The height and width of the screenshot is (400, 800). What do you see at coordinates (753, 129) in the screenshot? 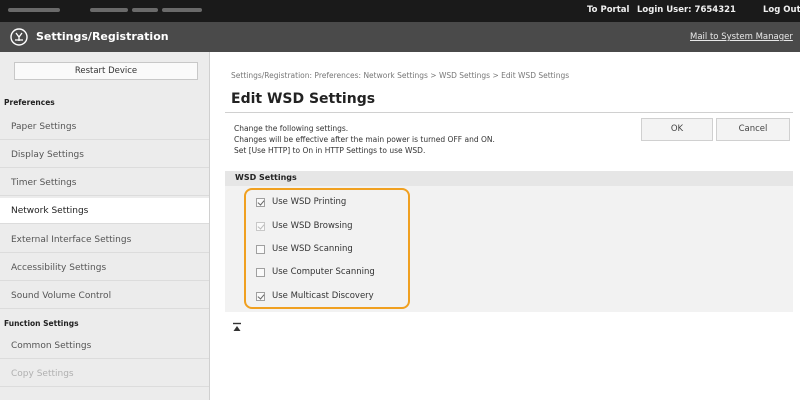
I see `cancel-button: Cancel` at bounding box center [753, 129].